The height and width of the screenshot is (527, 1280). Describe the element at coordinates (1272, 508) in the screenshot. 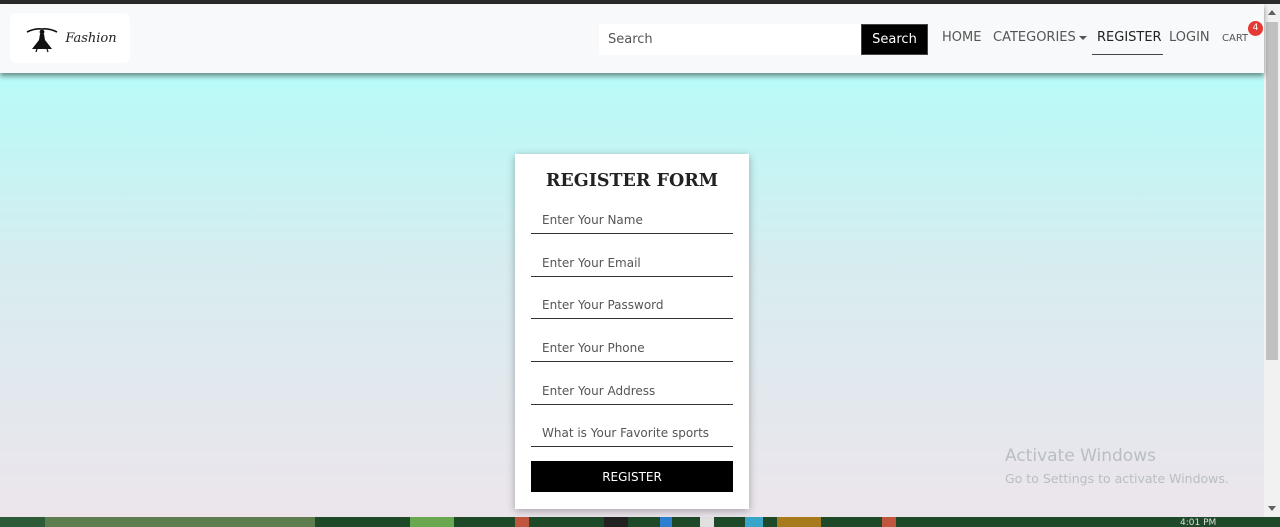

I see `scroll-down-arrow-icon` at that location.